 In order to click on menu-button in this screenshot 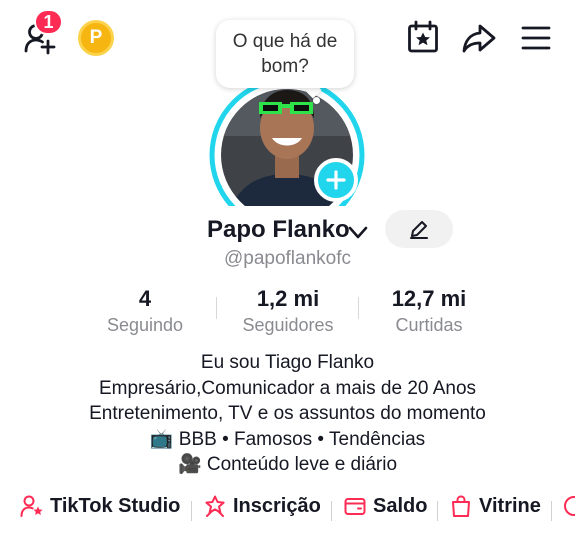, I will do `click(536, 38)`.